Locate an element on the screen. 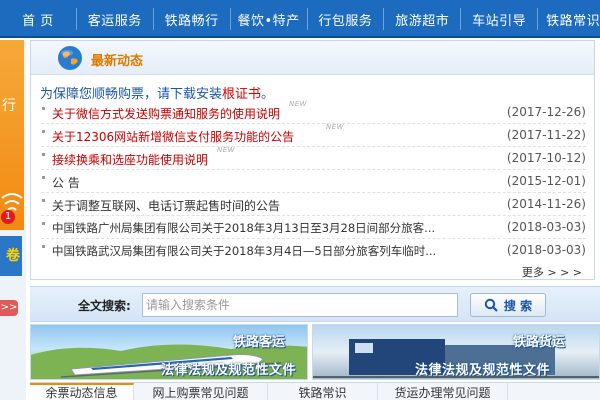  search-icon is located at coordinates (491, 305).